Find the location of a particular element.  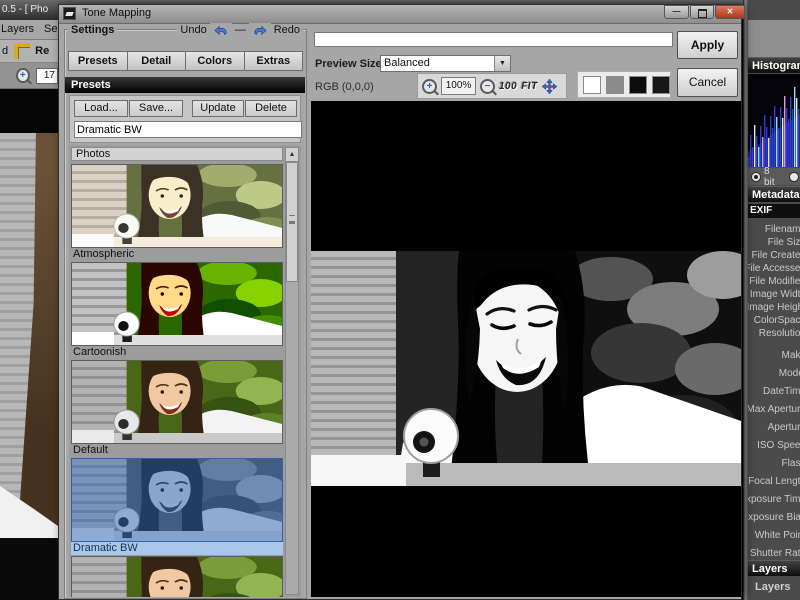

preset-label: Dramatic BW is located at coordinates (177, 548).